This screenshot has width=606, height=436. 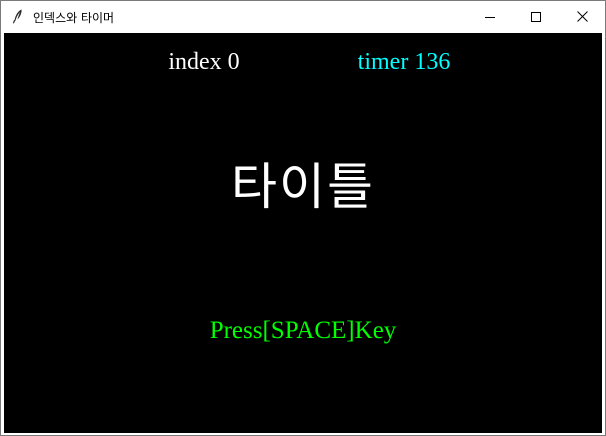 I want to click on timer-counter: timer 136, so click(x=404, y=62).